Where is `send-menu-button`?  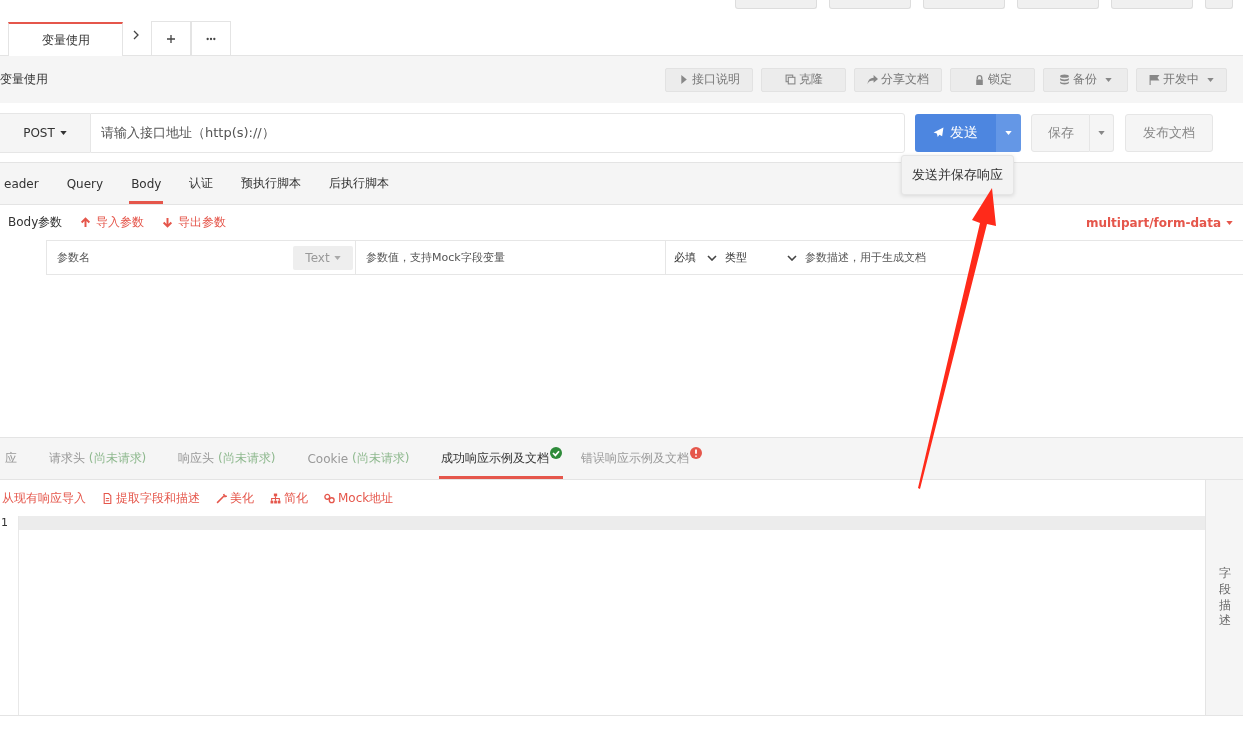
send-menu-button is located at coordinates (1008, 132).